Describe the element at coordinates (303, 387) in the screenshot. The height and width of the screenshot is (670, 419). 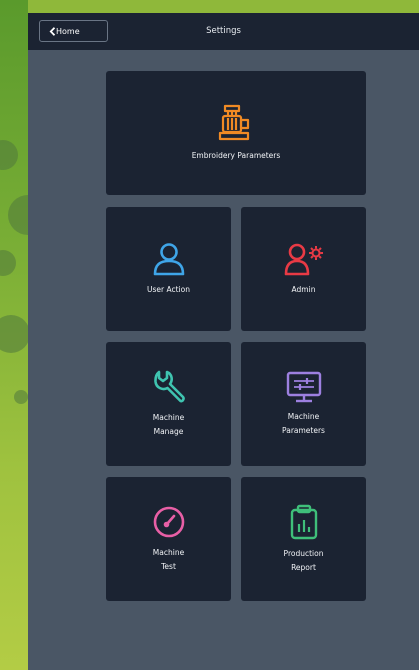
I see `monitor-settings-icon` at that location.